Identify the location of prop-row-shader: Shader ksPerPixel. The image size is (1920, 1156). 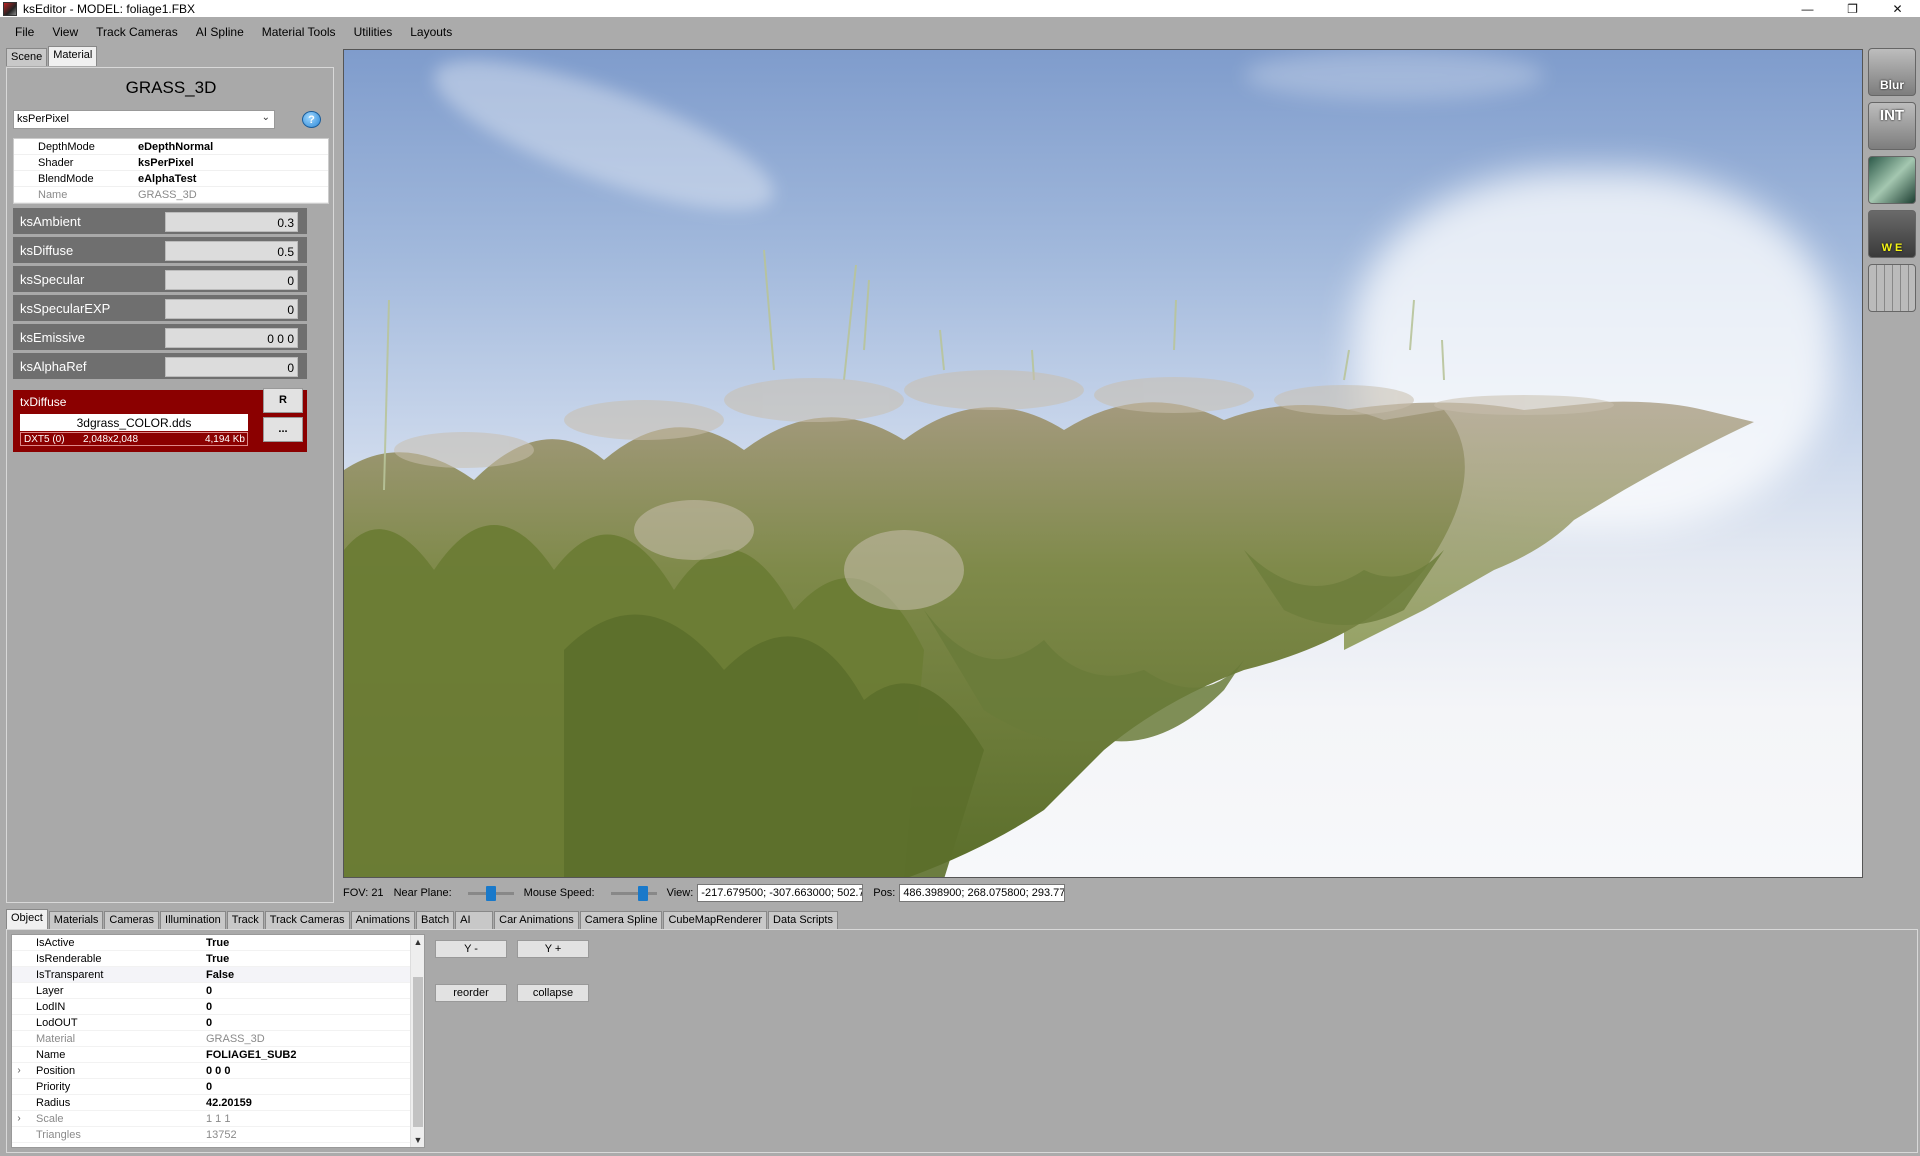
(171, 163).